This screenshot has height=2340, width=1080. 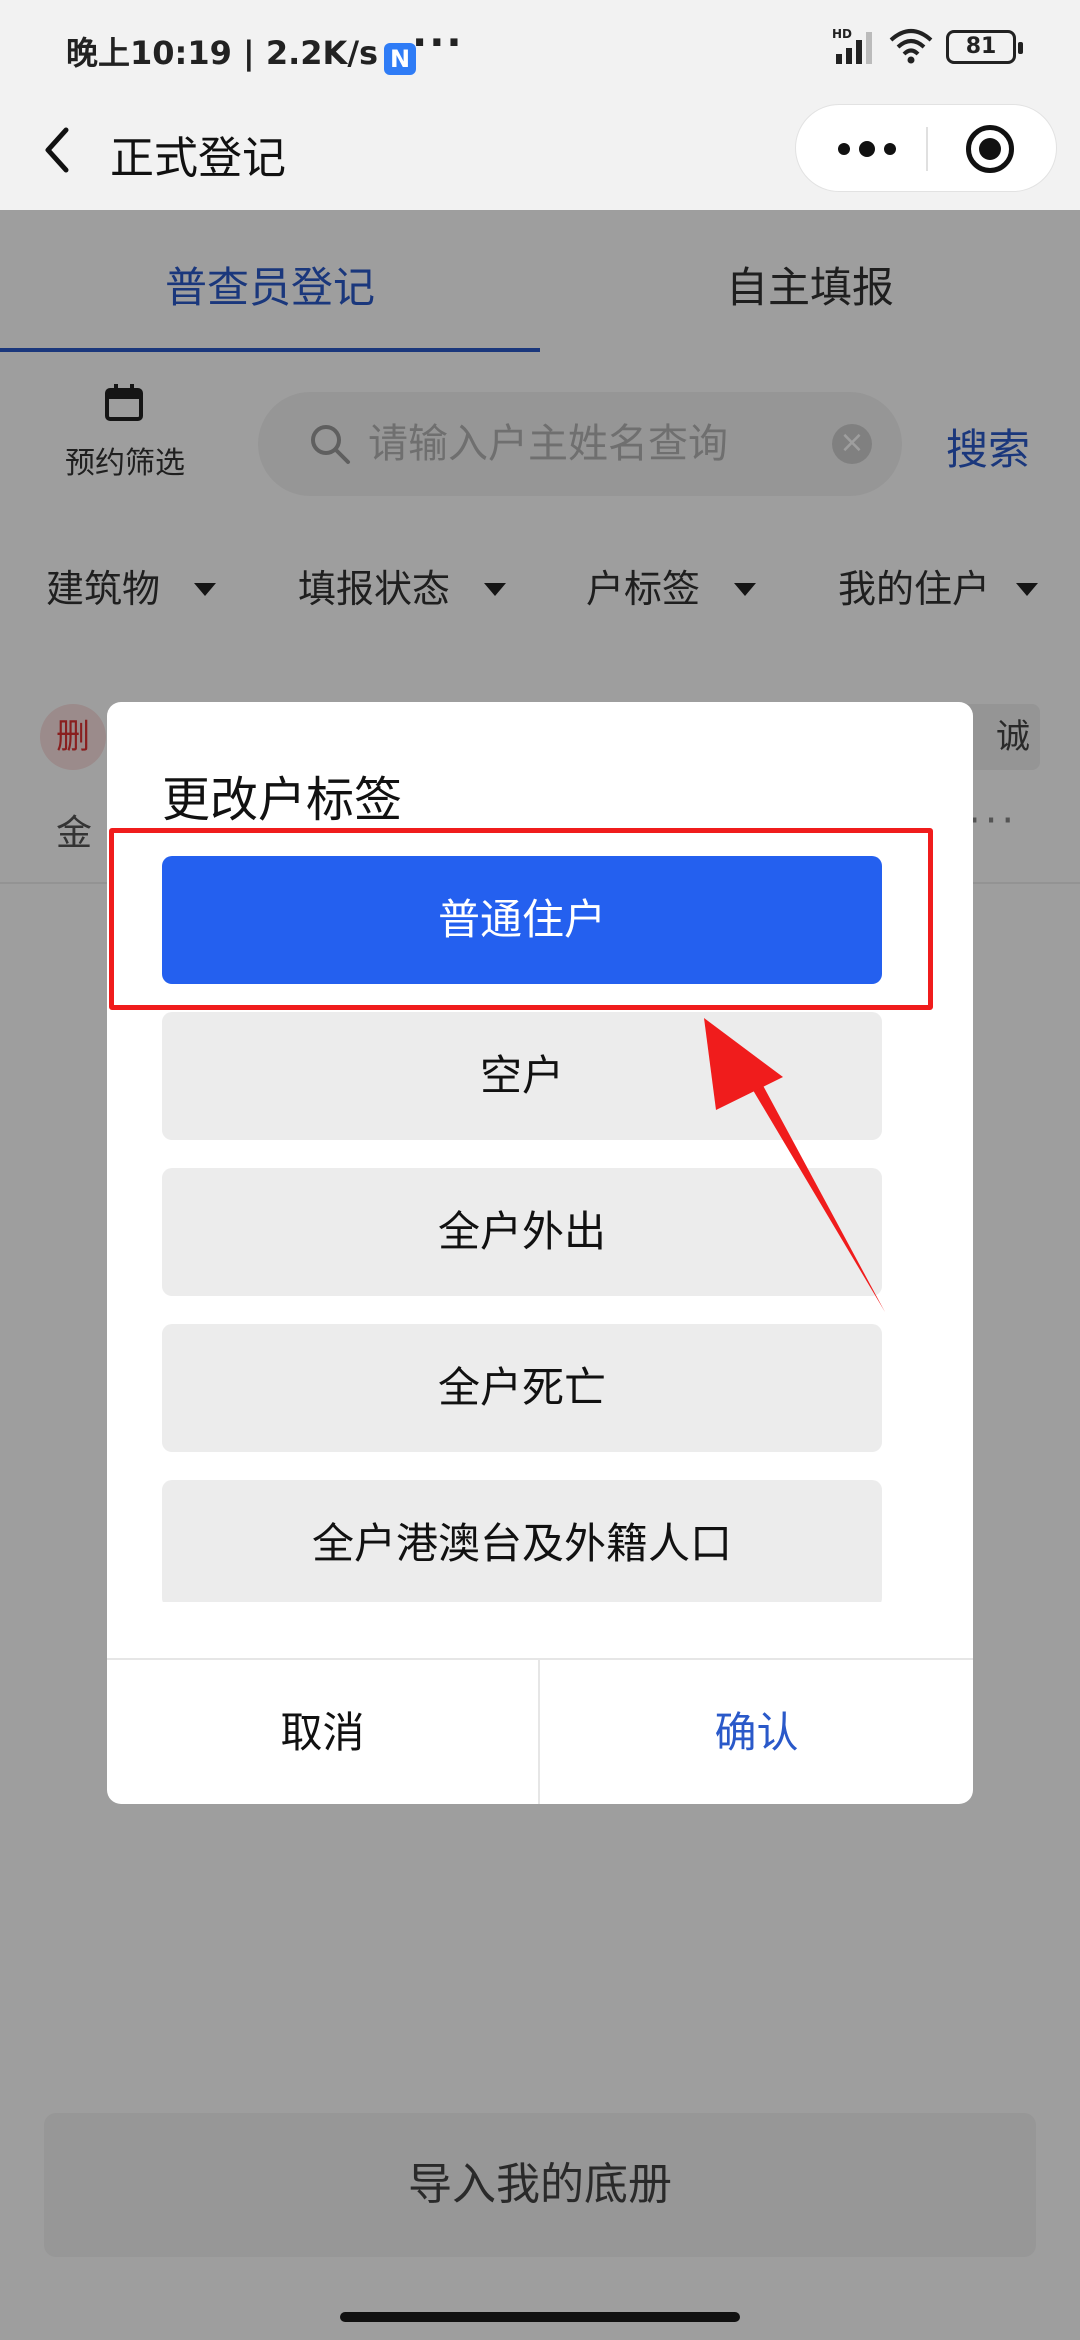 I want to click on confirm-button: 确认, so click(x=756, y=1732).